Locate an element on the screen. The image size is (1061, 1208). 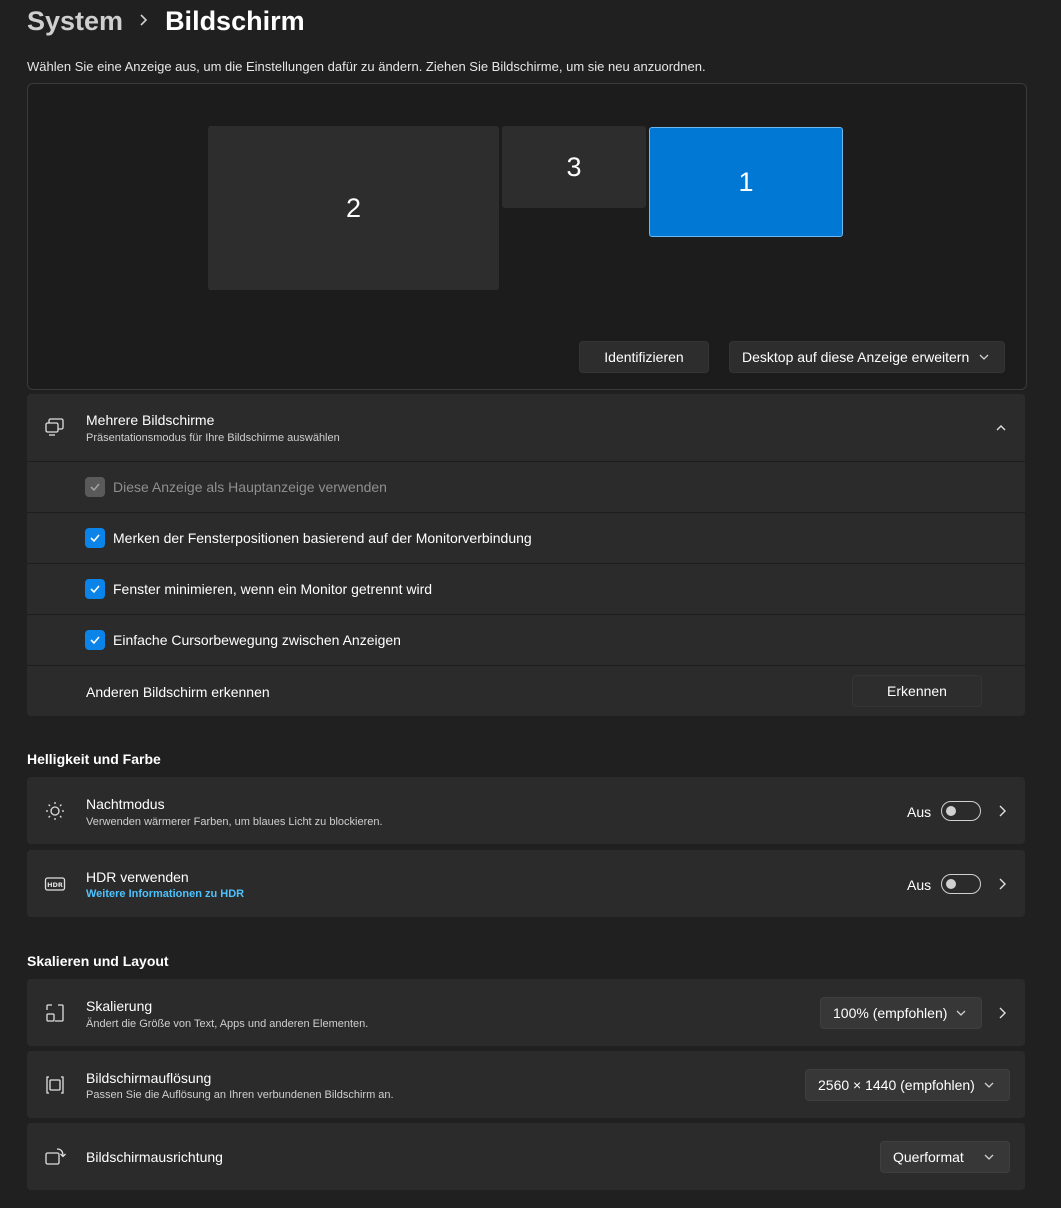
monitor-label: 1 is located at coordinates (746, 181).